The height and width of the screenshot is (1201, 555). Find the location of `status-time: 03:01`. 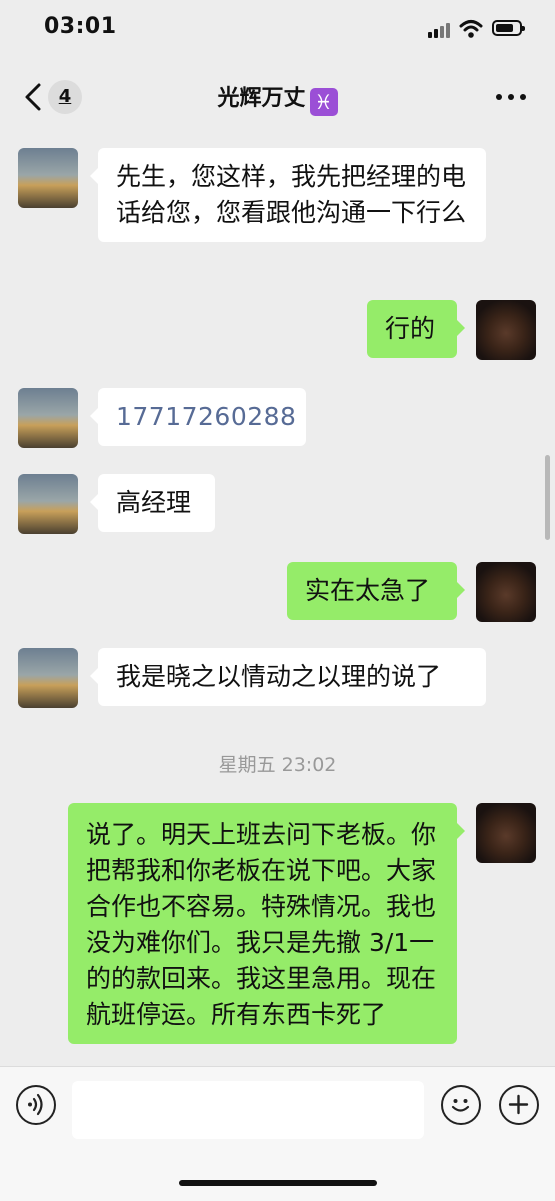

status-time: 03:01 is located at coordinates (80, 26).